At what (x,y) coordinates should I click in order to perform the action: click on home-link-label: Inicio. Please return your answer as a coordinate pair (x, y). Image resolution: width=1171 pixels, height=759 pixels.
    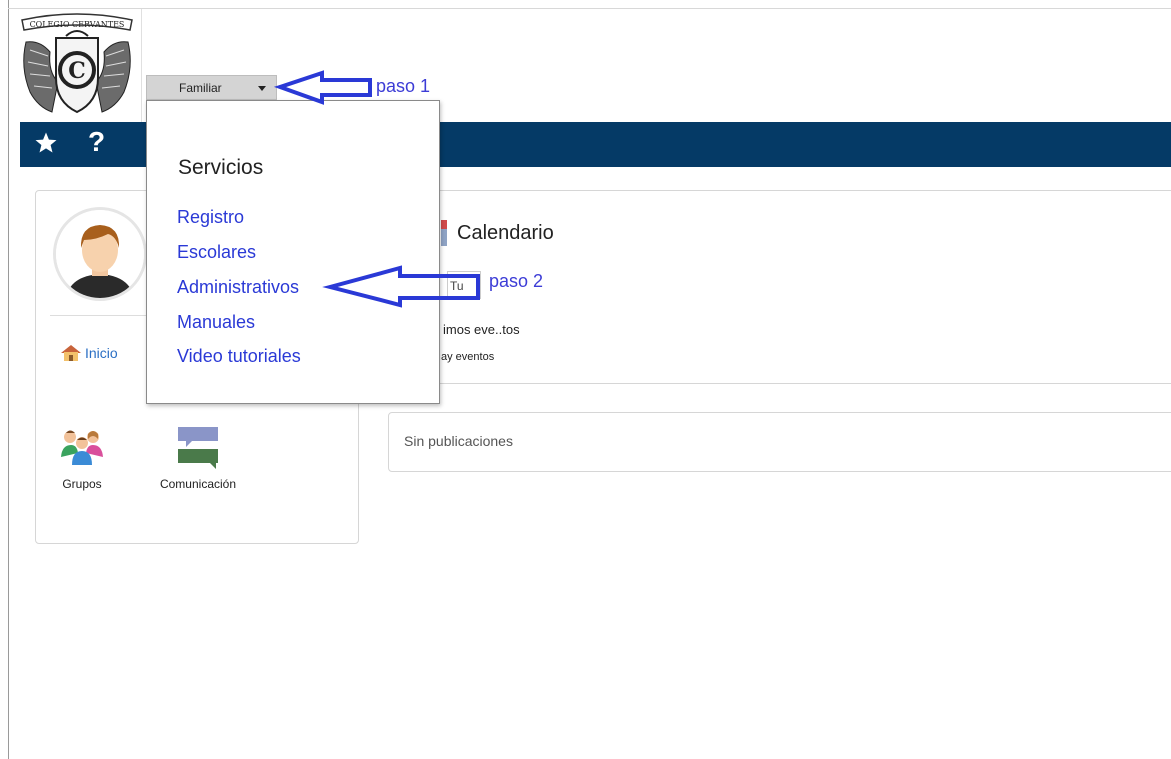
    Looking at the image, I should click on (101, 353).